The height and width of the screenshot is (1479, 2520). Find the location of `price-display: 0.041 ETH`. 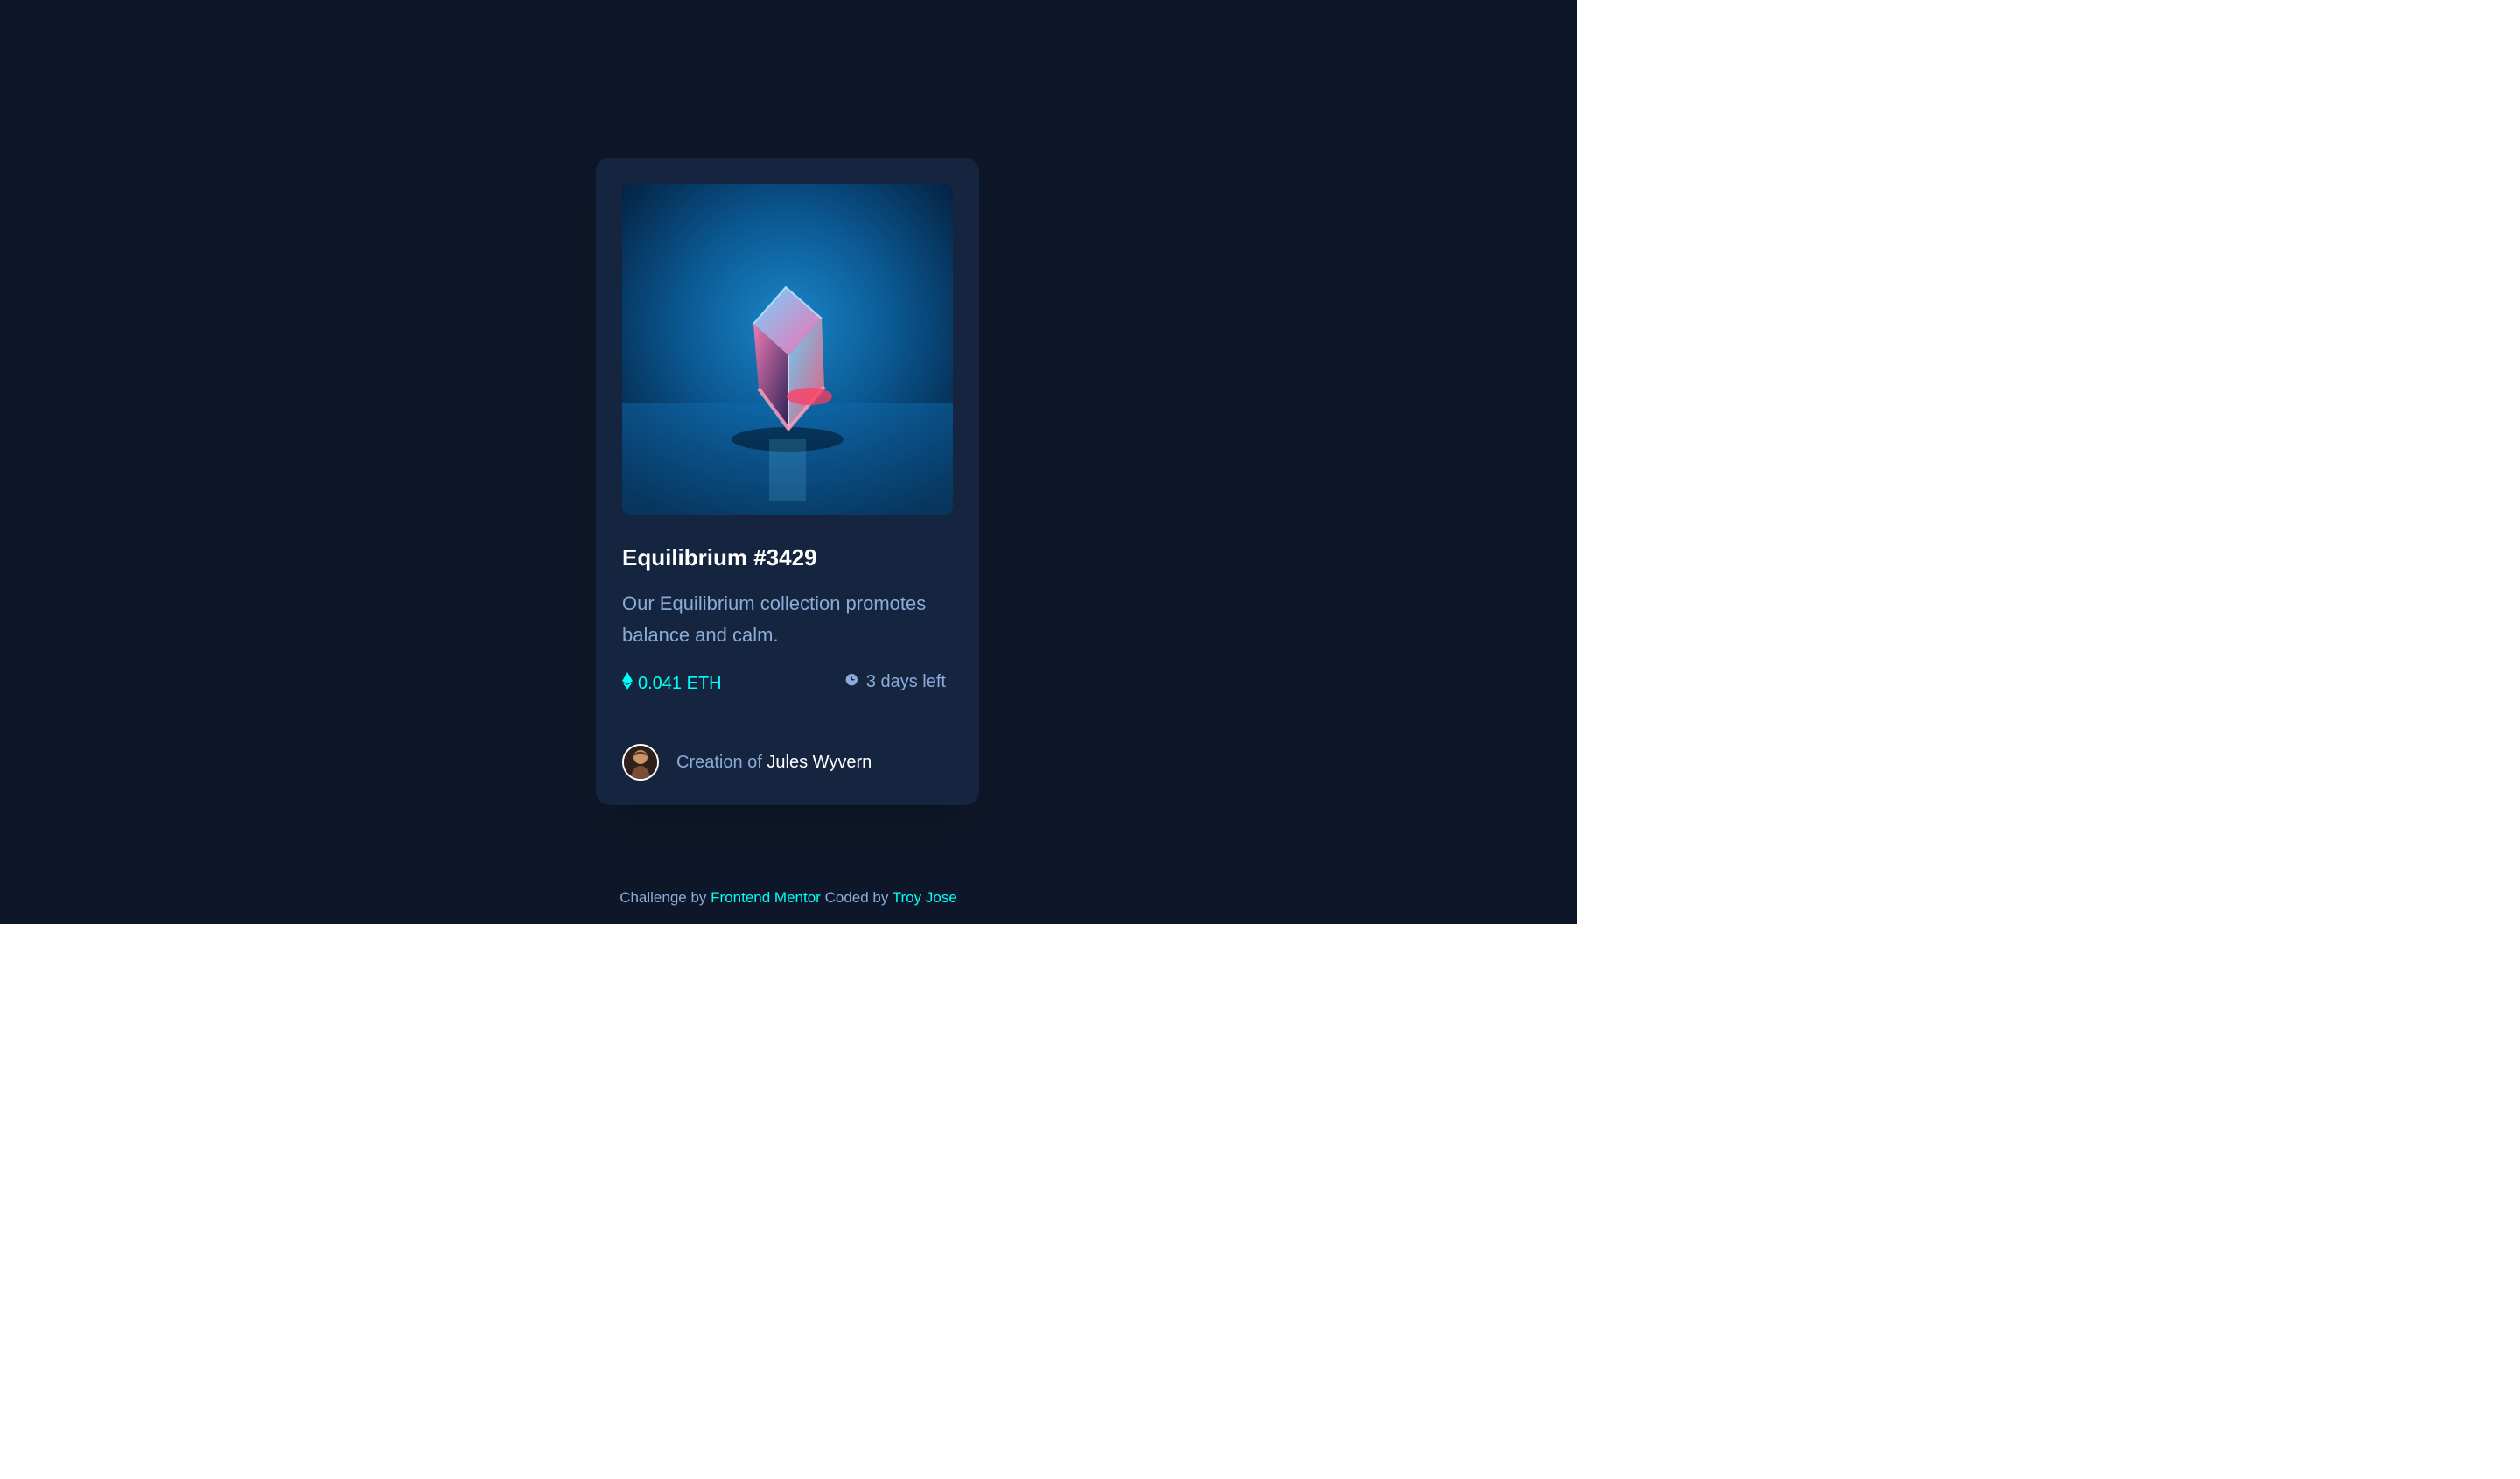

price-display: 0.041 ETH is located at coordinates (672, 683).